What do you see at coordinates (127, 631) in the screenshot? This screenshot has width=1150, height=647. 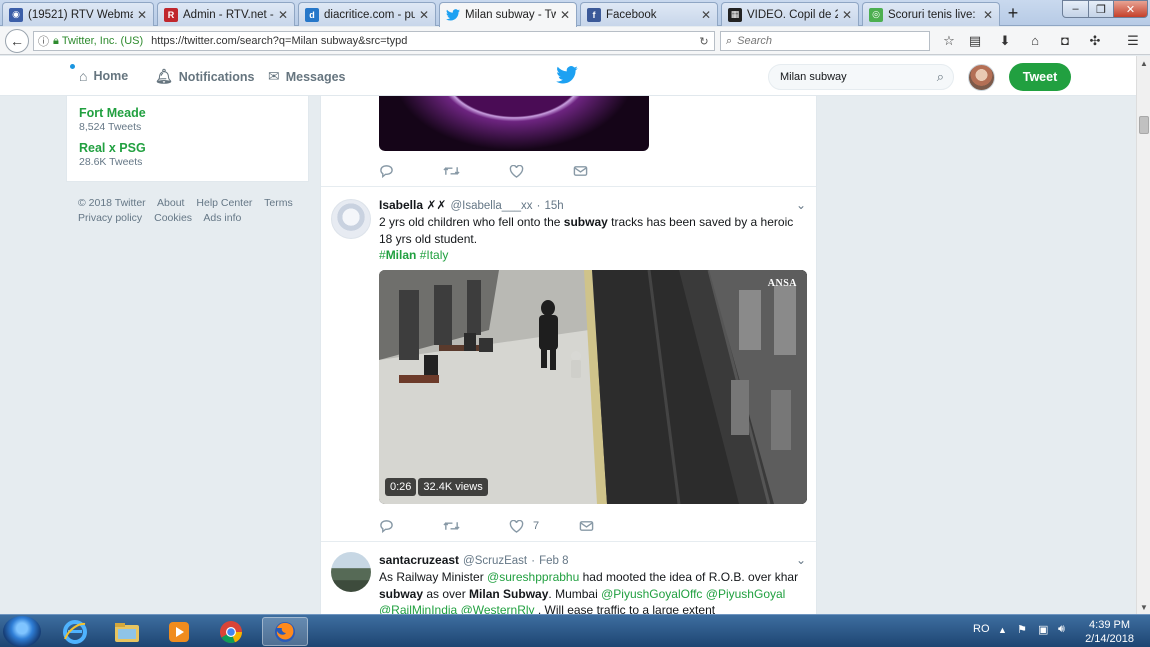 I see `file-explorer-icon` at bounding box center [127, 631].